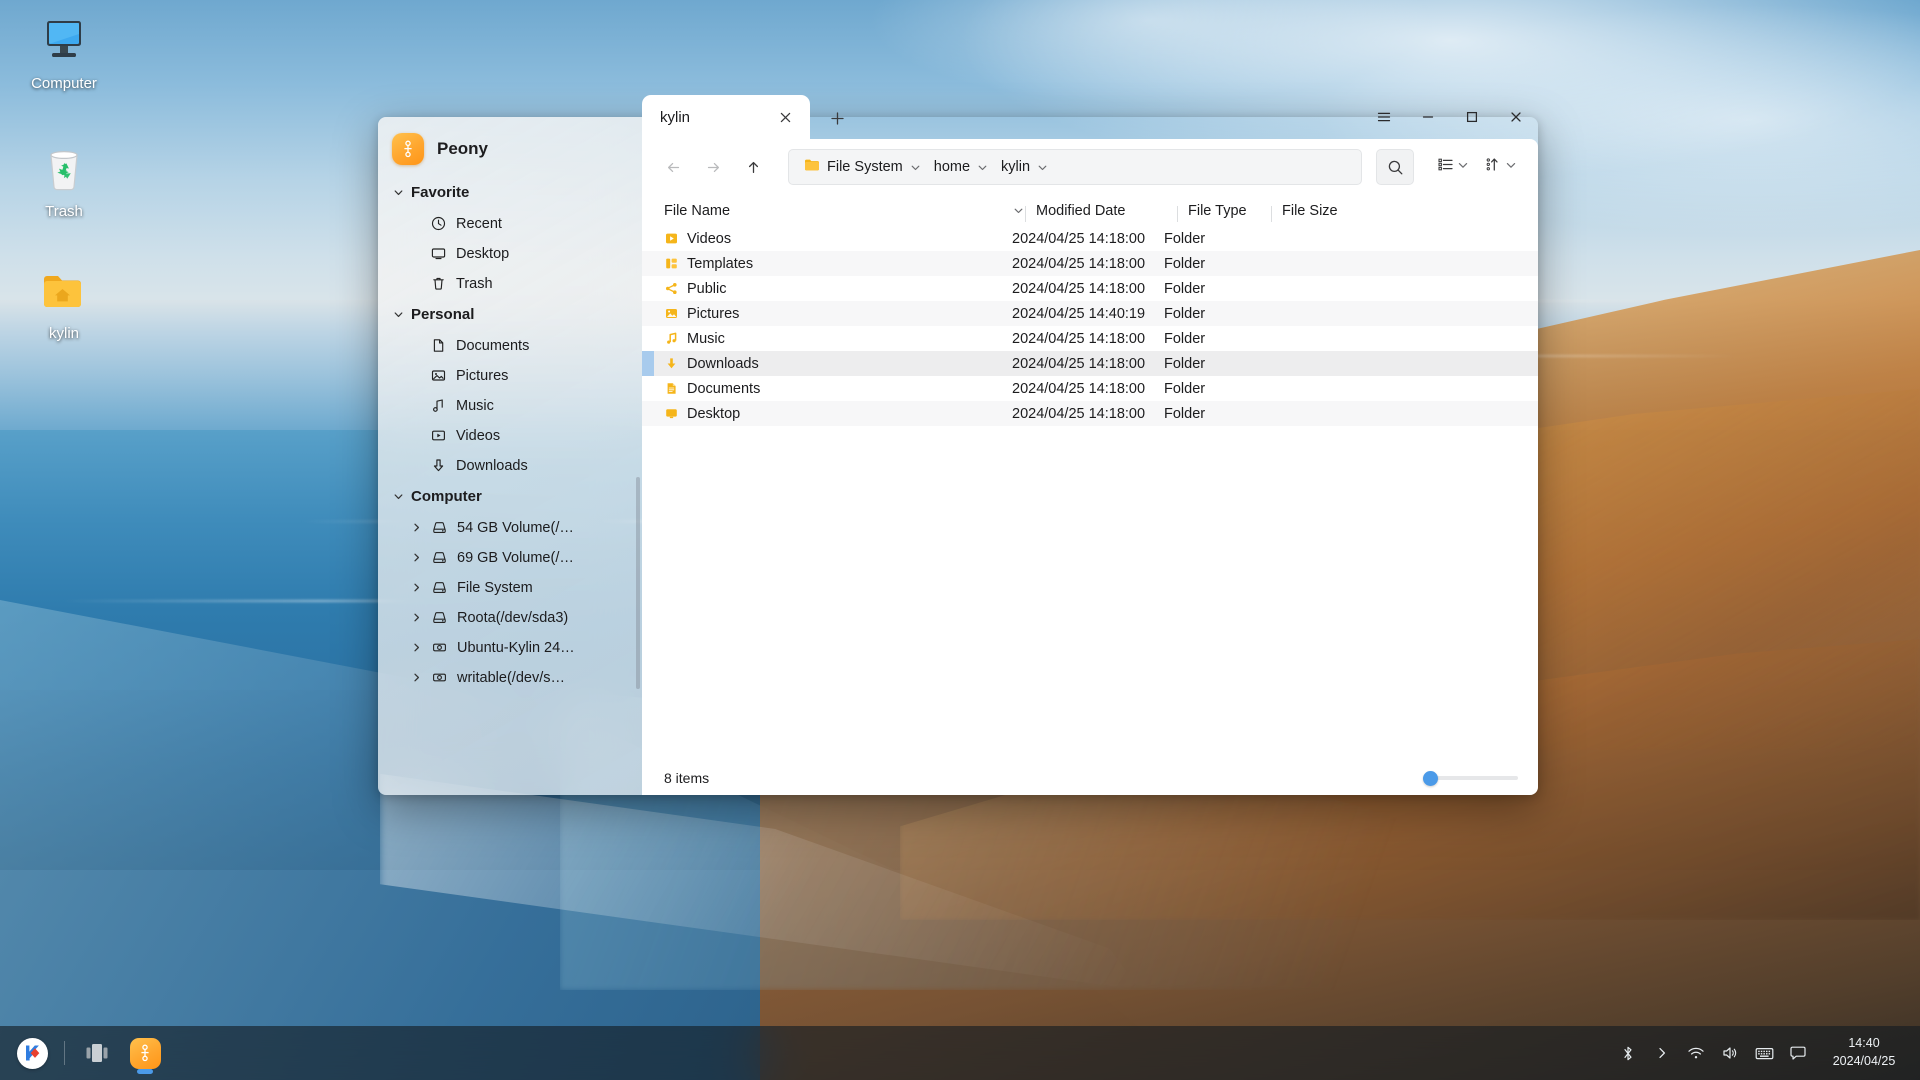 Image resolution: width=1920 pixels, height=1080 pixels. Describe the element at coordinates (506, 283) in the screenshot. I see `sidebar-item-trash: Trash` at that location.